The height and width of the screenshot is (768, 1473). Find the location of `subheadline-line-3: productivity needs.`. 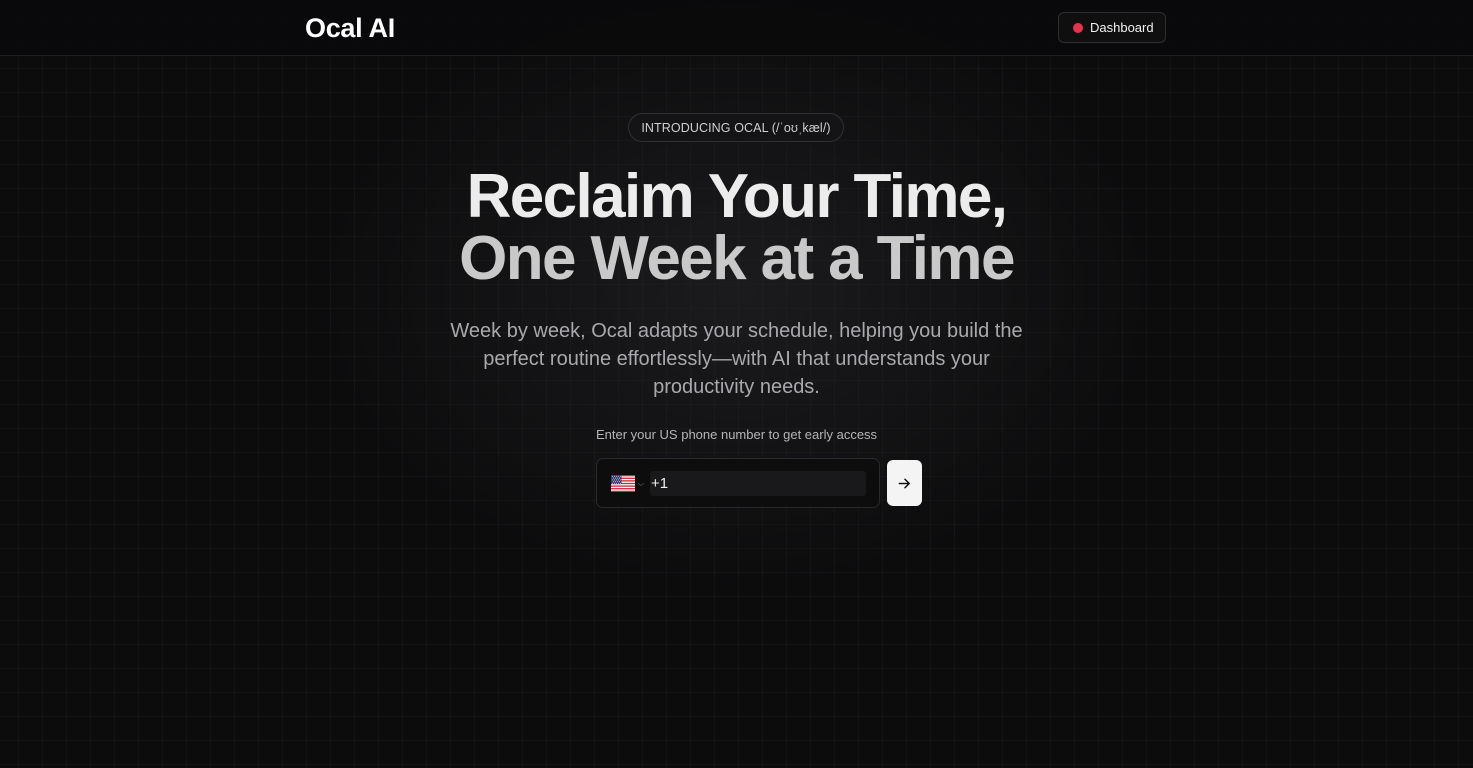

subheadline-line-3: productivity needs. is located at coordinates (736, 387).